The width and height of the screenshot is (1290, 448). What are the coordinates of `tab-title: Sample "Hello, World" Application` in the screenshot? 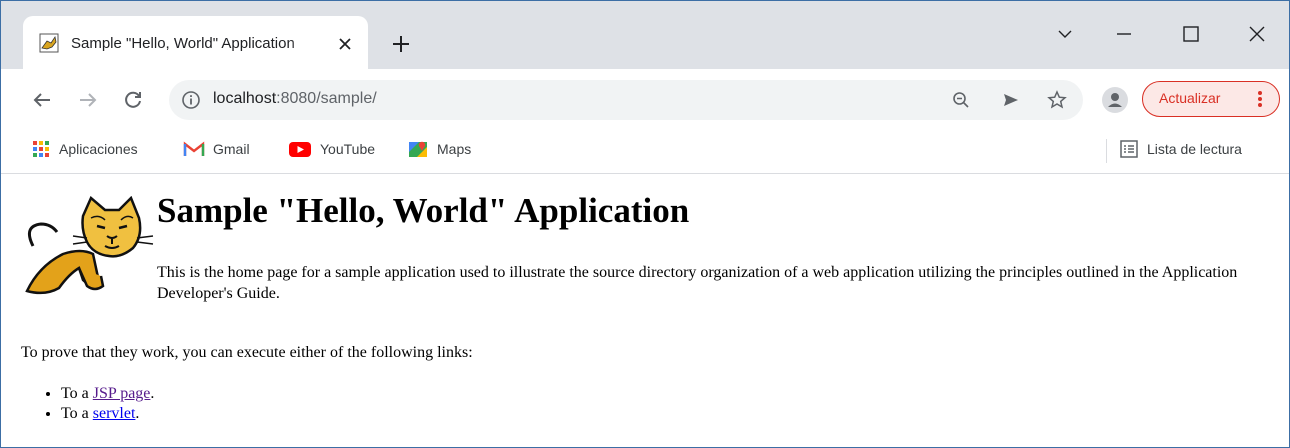 It's located at (183, 43).